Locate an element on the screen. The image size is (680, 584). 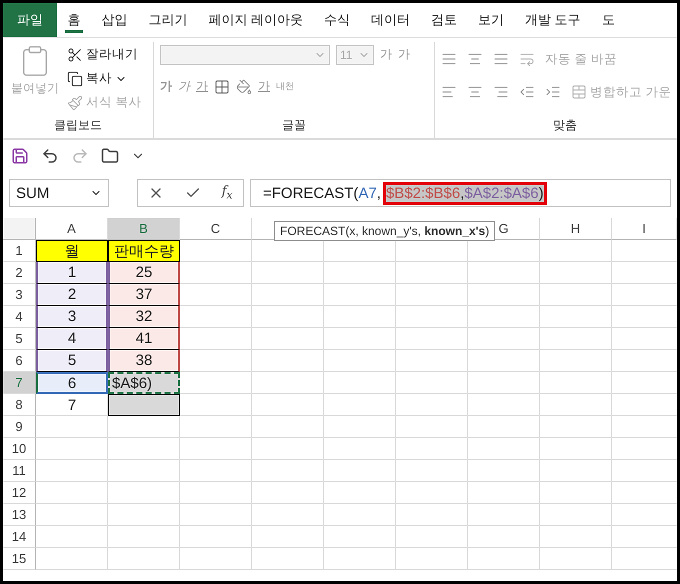
table-cell: 37 is located at coordinates (144, 295).